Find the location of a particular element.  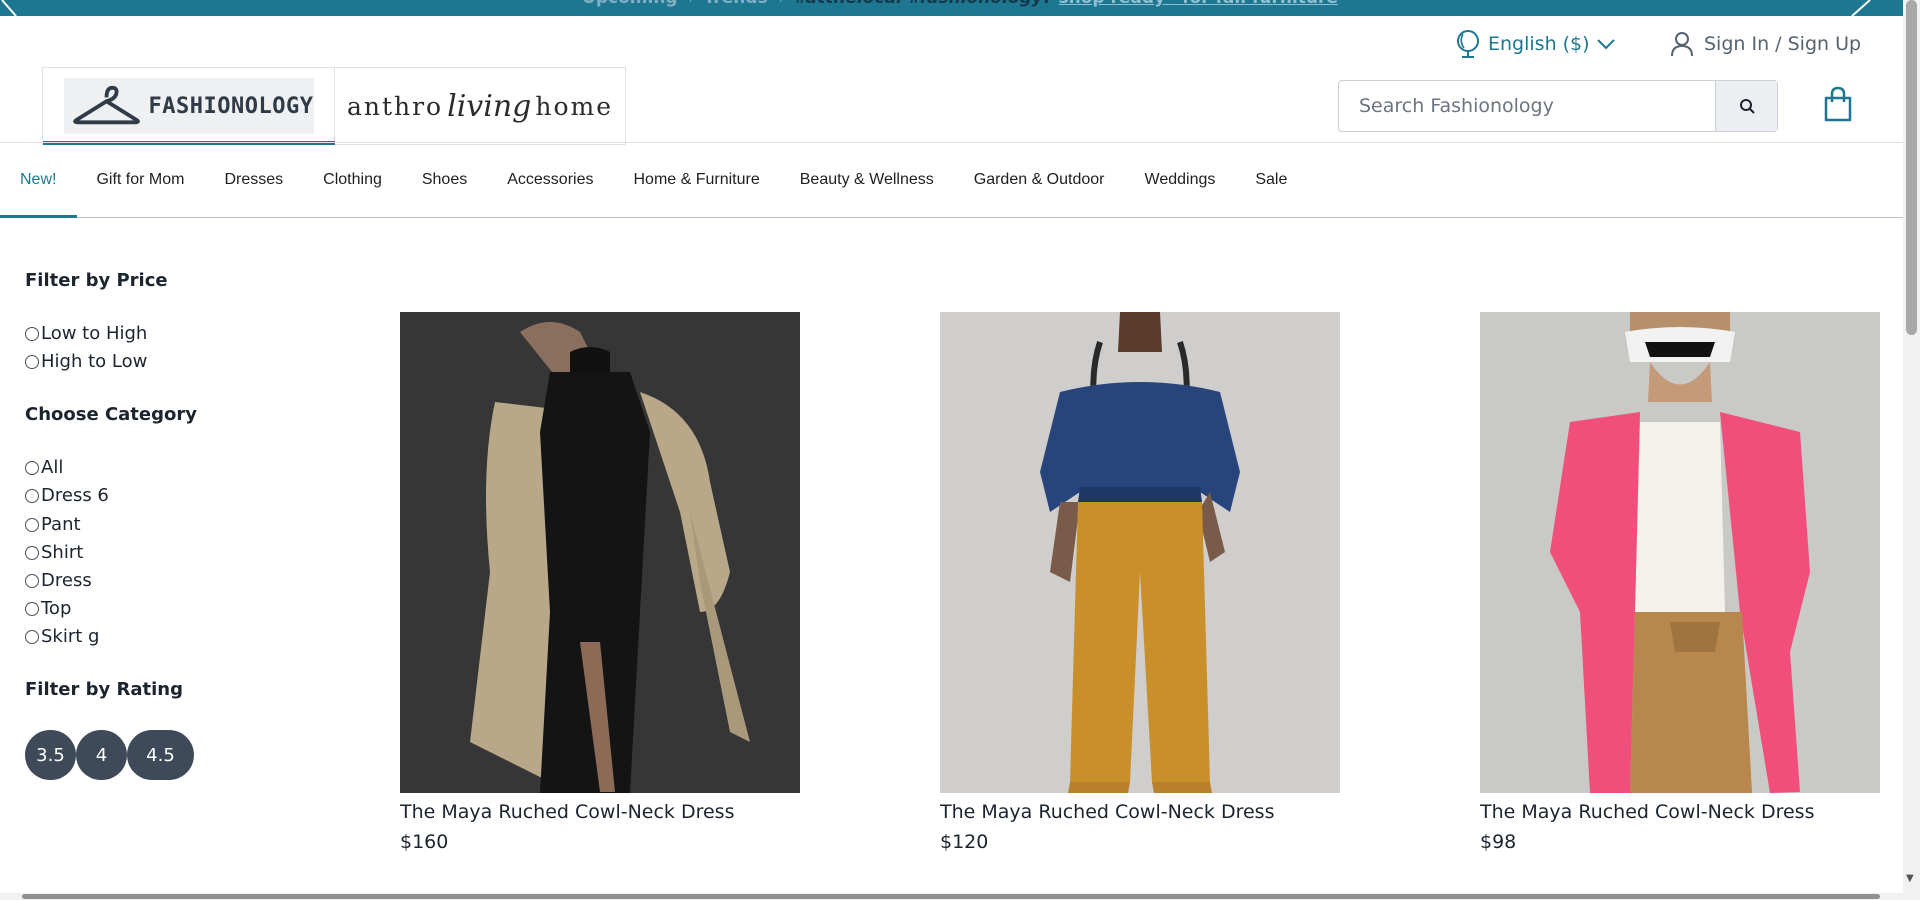

horizontal-scroll-thumb is located at coordinates (951, 896).